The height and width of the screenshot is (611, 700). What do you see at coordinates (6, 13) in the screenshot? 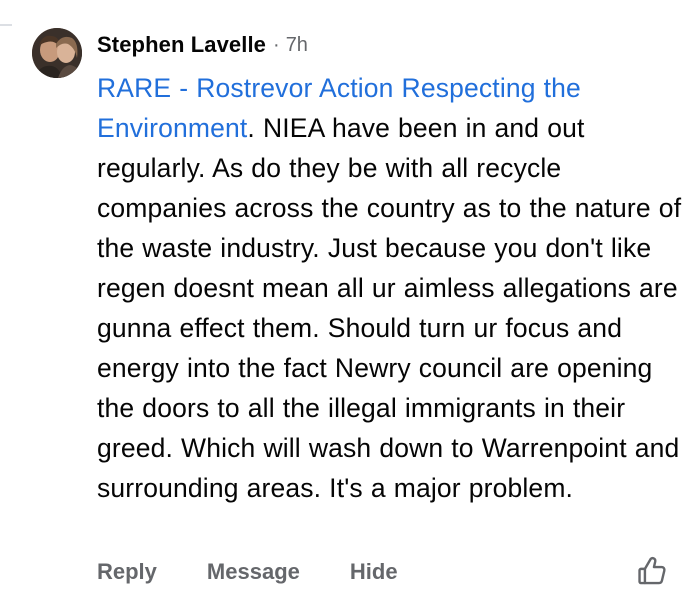
I see `thread-connector-line` at bounding box center [6, 13].